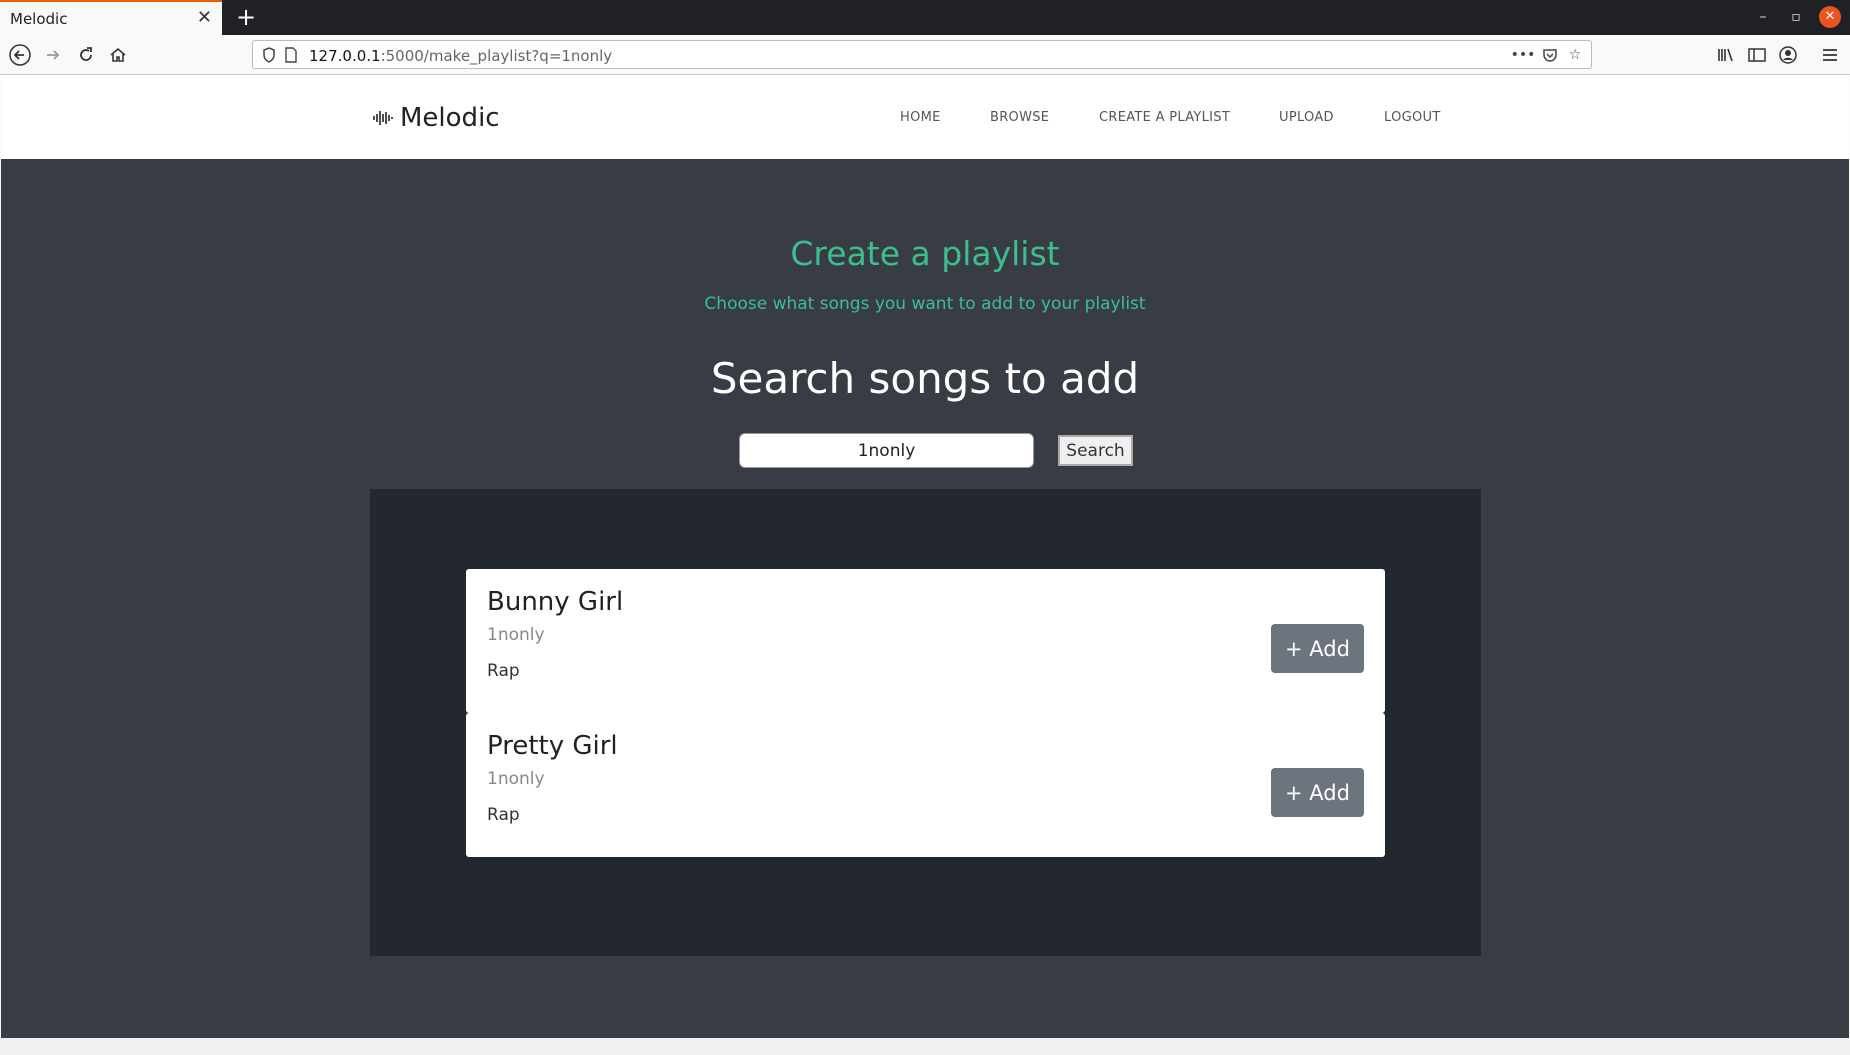  What do you see at coordinates (86, 55) in the screenshot?
I see `reload-icon` at bounding box center [86, 55].